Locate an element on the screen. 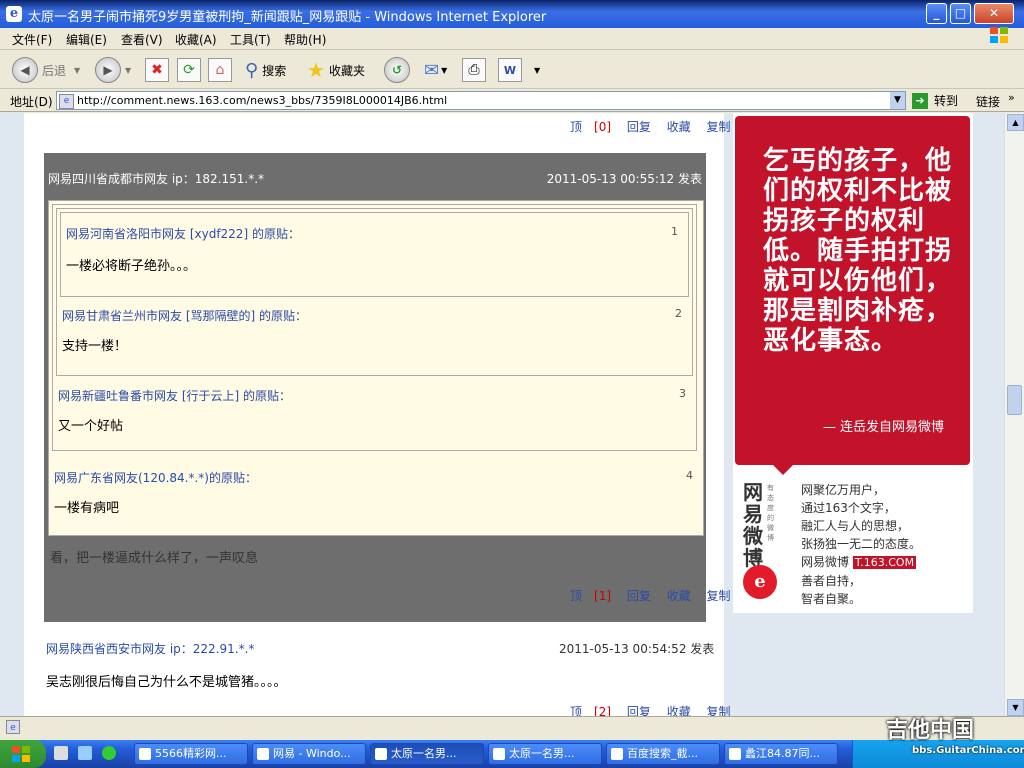 This screenshot has height=768, width=1024. refresh-button: ⟳ is located at coordinates (189, 70).